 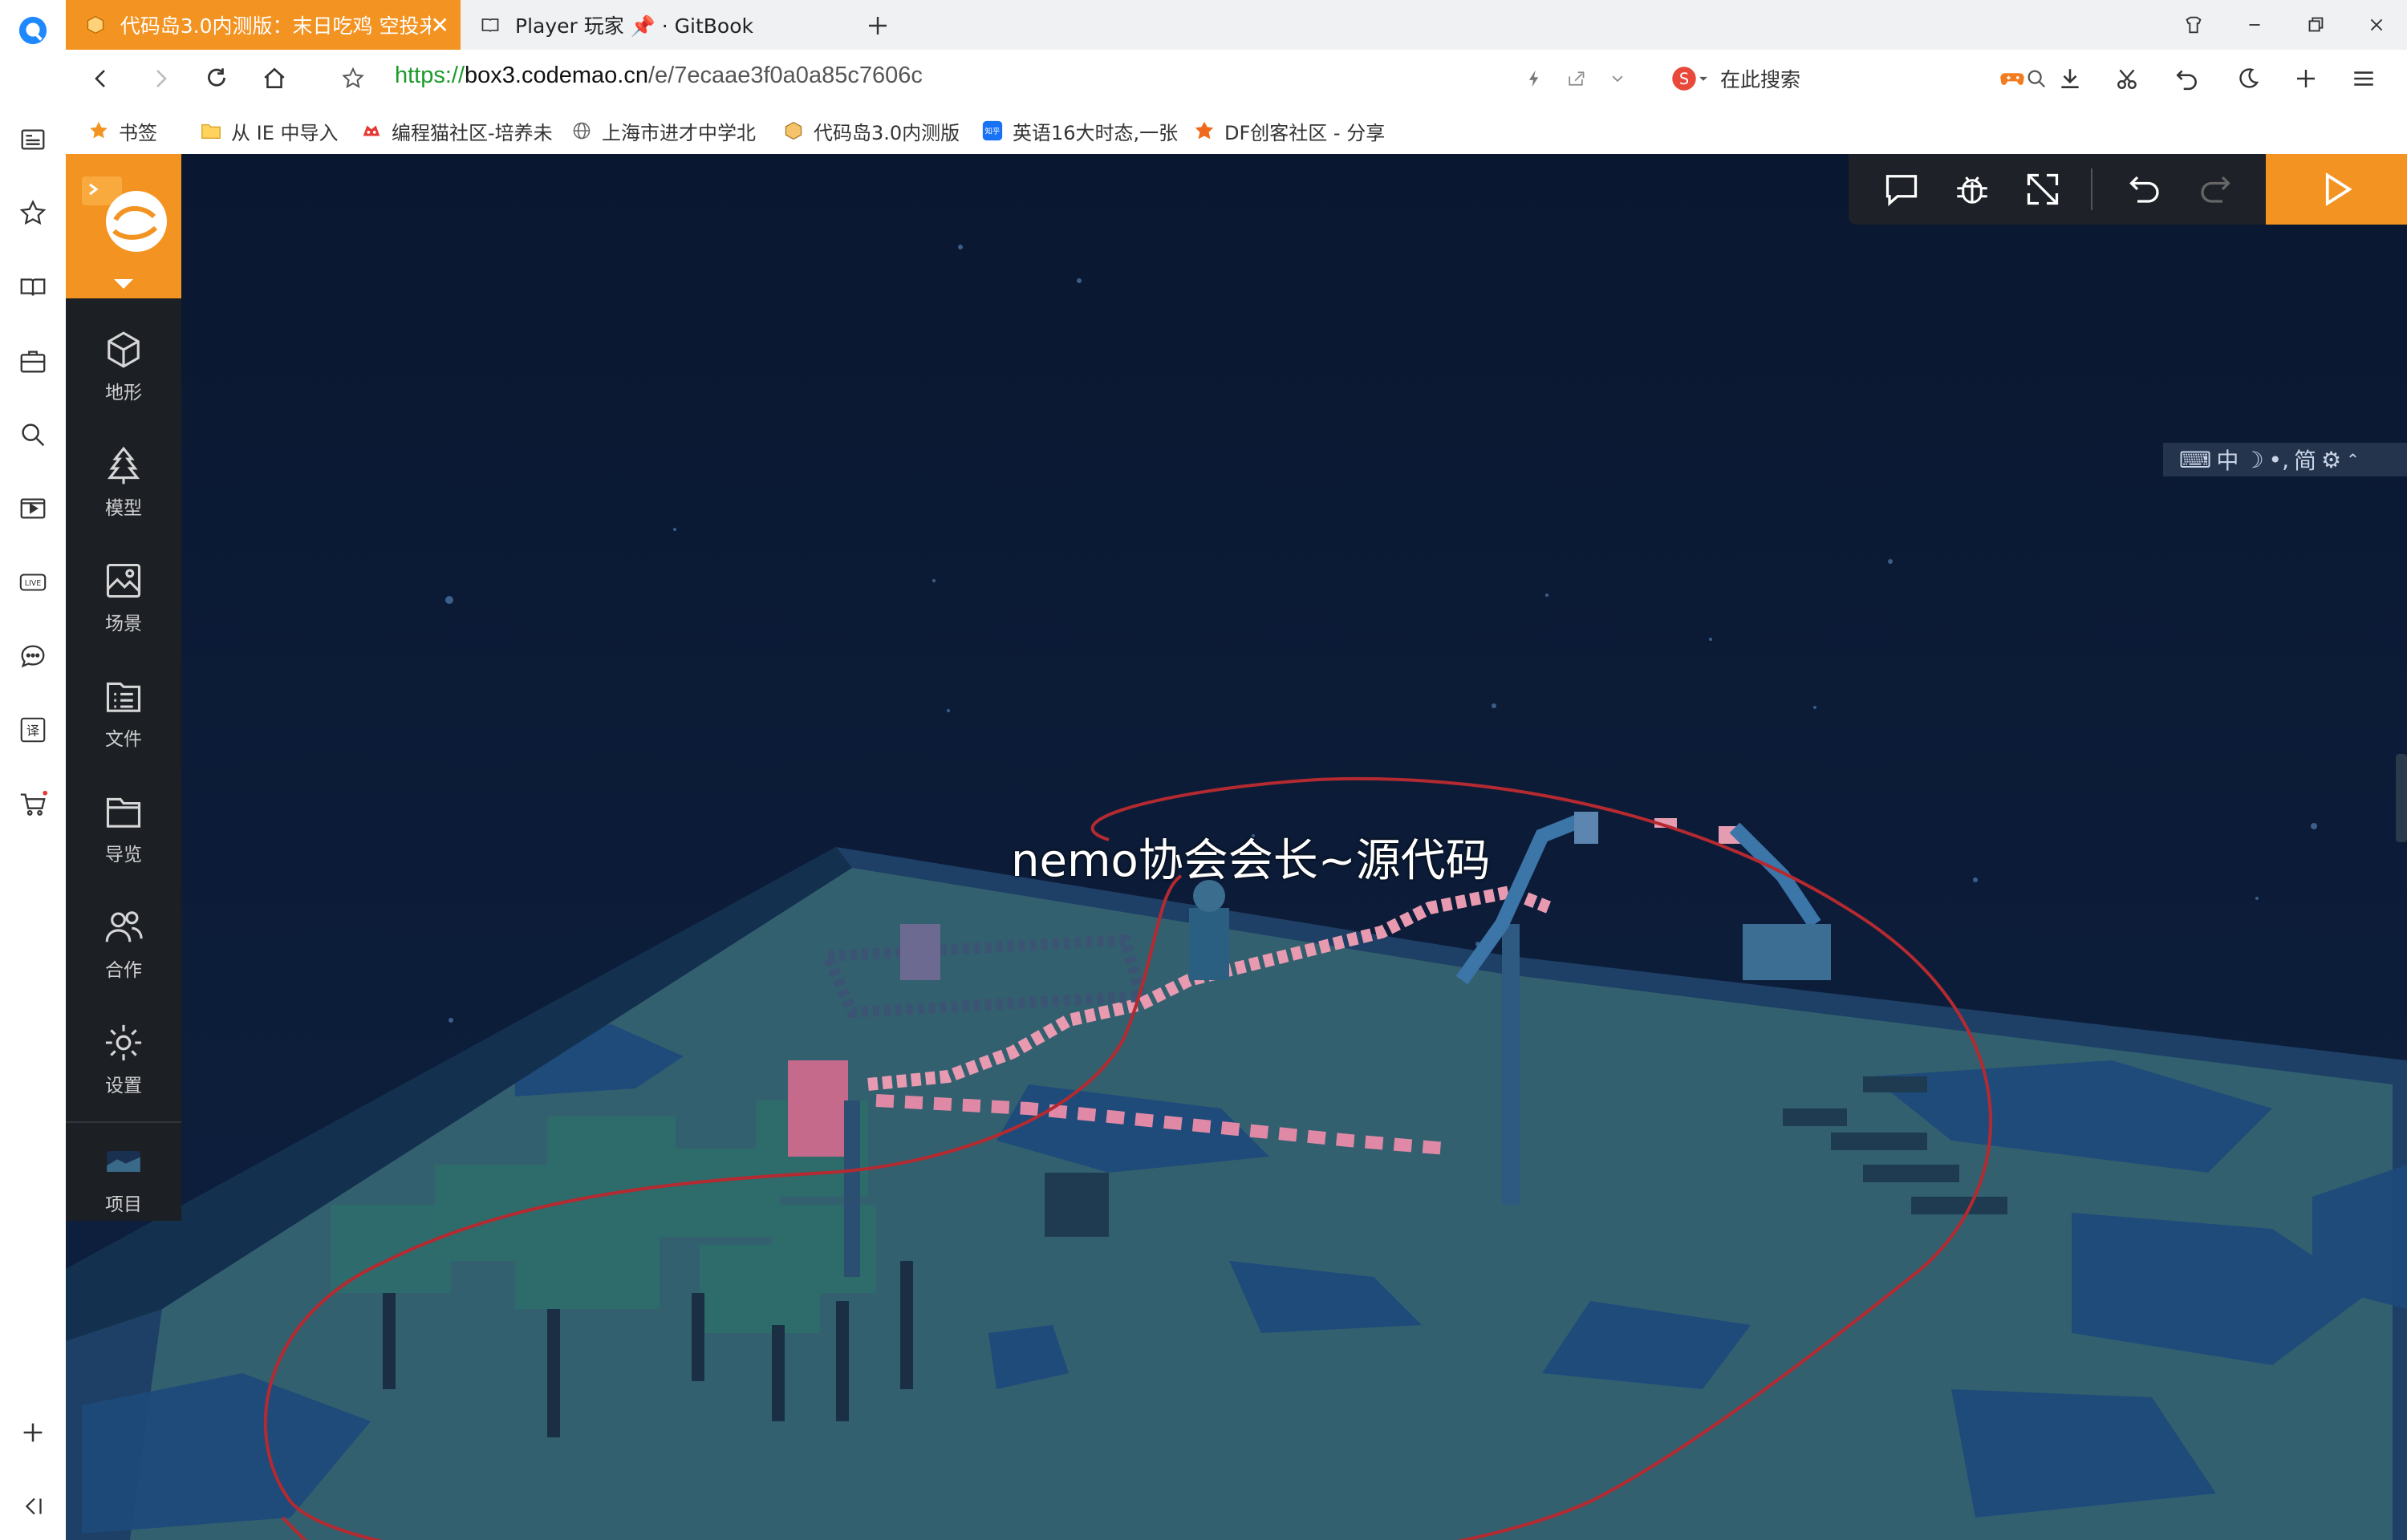 I want to click on ime-toolbar: ⌨ 中 ☽ •, 简 ⚙ ⌃, so click(x=2285, y=459).